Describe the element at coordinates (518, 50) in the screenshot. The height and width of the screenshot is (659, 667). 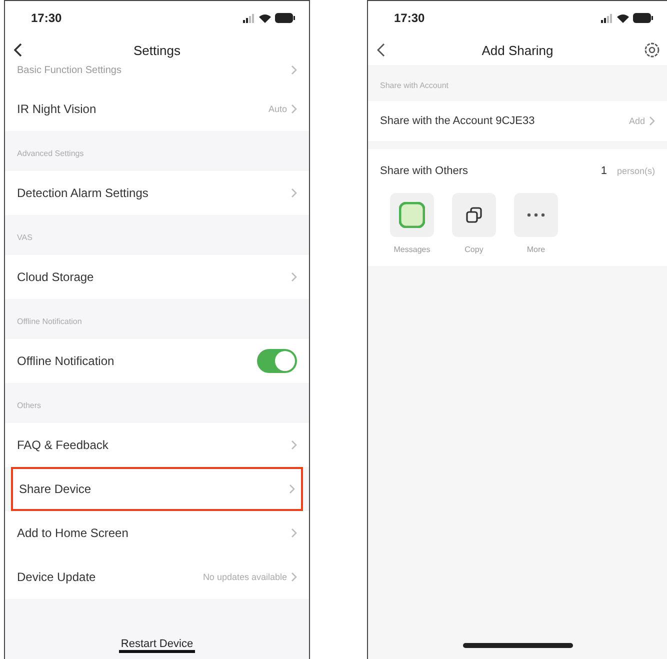
I see `nav-title: Add Sharing` at that location.